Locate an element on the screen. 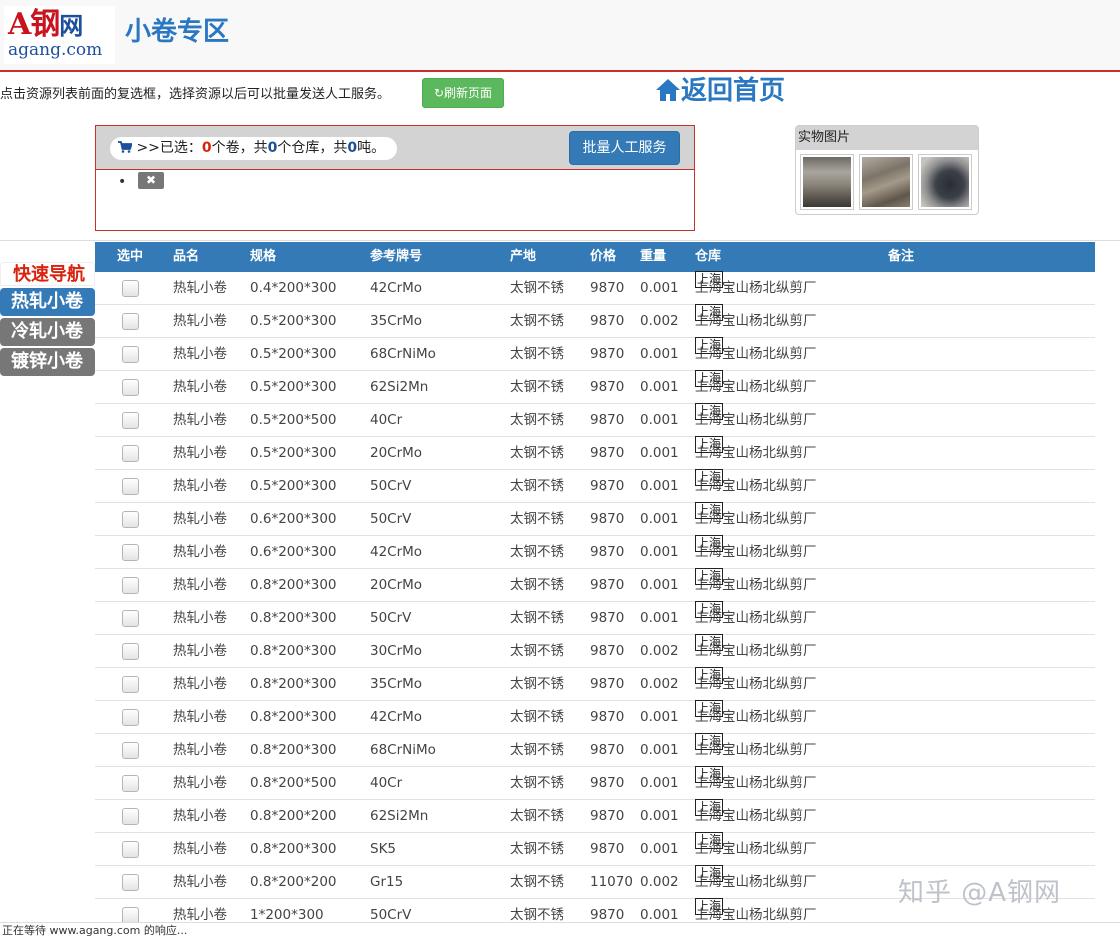  watermark: 知乎 @A钢网 is located at coordinates (980, 893).